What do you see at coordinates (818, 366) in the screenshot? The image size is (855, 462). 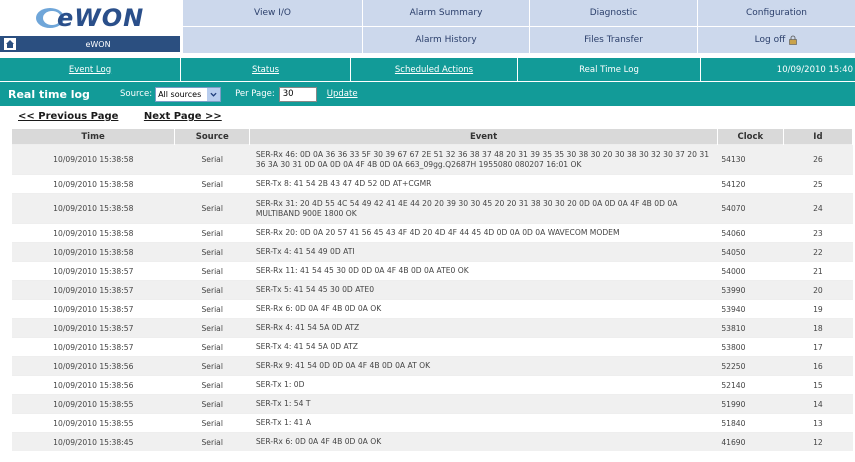 I see `cell-id: 16` at bounding box center [818, 366].